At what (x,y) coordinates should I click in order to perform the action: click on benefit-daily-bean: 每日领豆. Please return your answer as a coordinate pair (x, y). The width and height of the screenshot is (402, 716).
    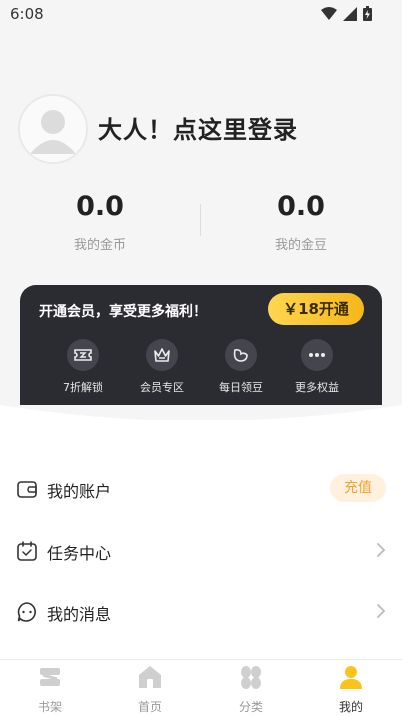
    Looking at the image, I should click on (241, 367).